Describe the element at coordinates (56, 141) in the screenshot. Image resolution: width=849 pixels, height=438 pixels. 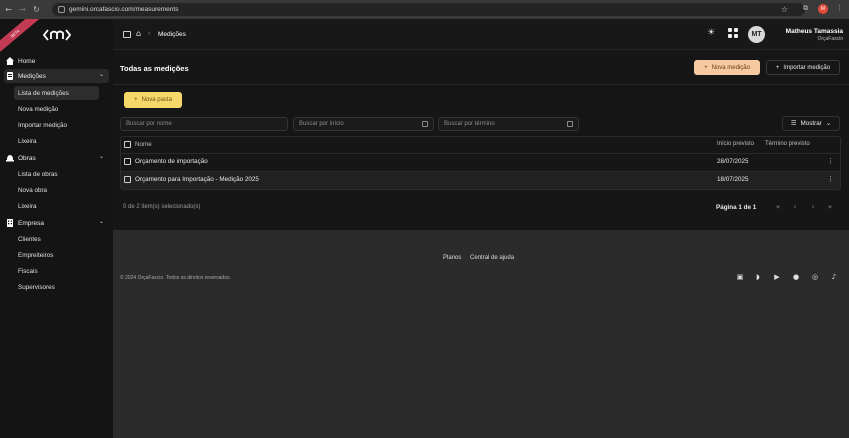
I see `sidebar-subitem-lixeira: Lixeira` at that location.